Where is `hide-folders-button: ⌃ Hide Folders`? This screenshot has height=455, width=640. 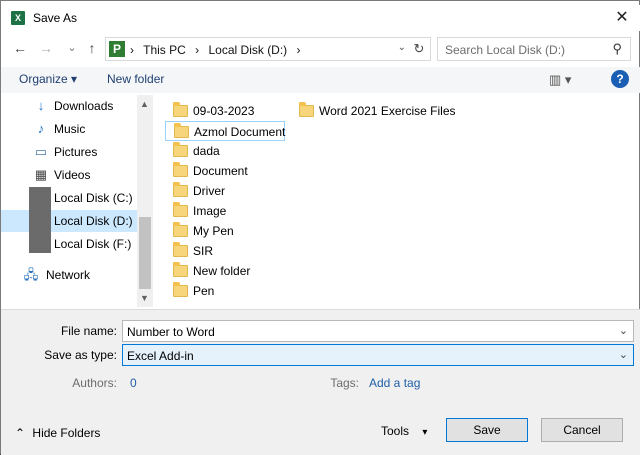 hide-folders-button: ⌃ Hide Folders is located at coordinates (57, 433).